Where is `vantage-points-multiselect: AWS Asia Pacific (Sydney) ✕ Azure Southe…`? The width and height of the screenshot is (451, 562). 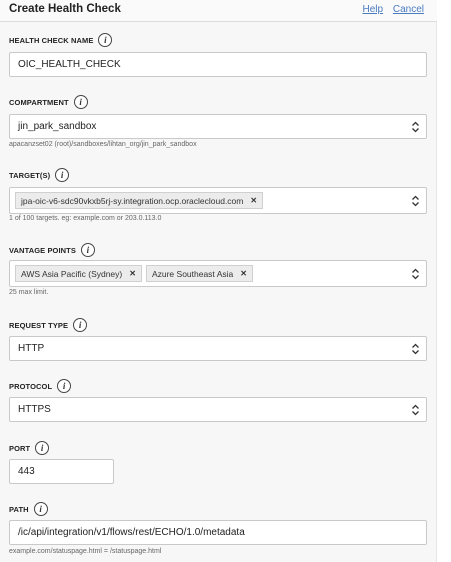 vantage-points-multiselect: AWS Asia Pacific (Sydney) ✕ Azure Southe… is located at coordinates (218, 273).